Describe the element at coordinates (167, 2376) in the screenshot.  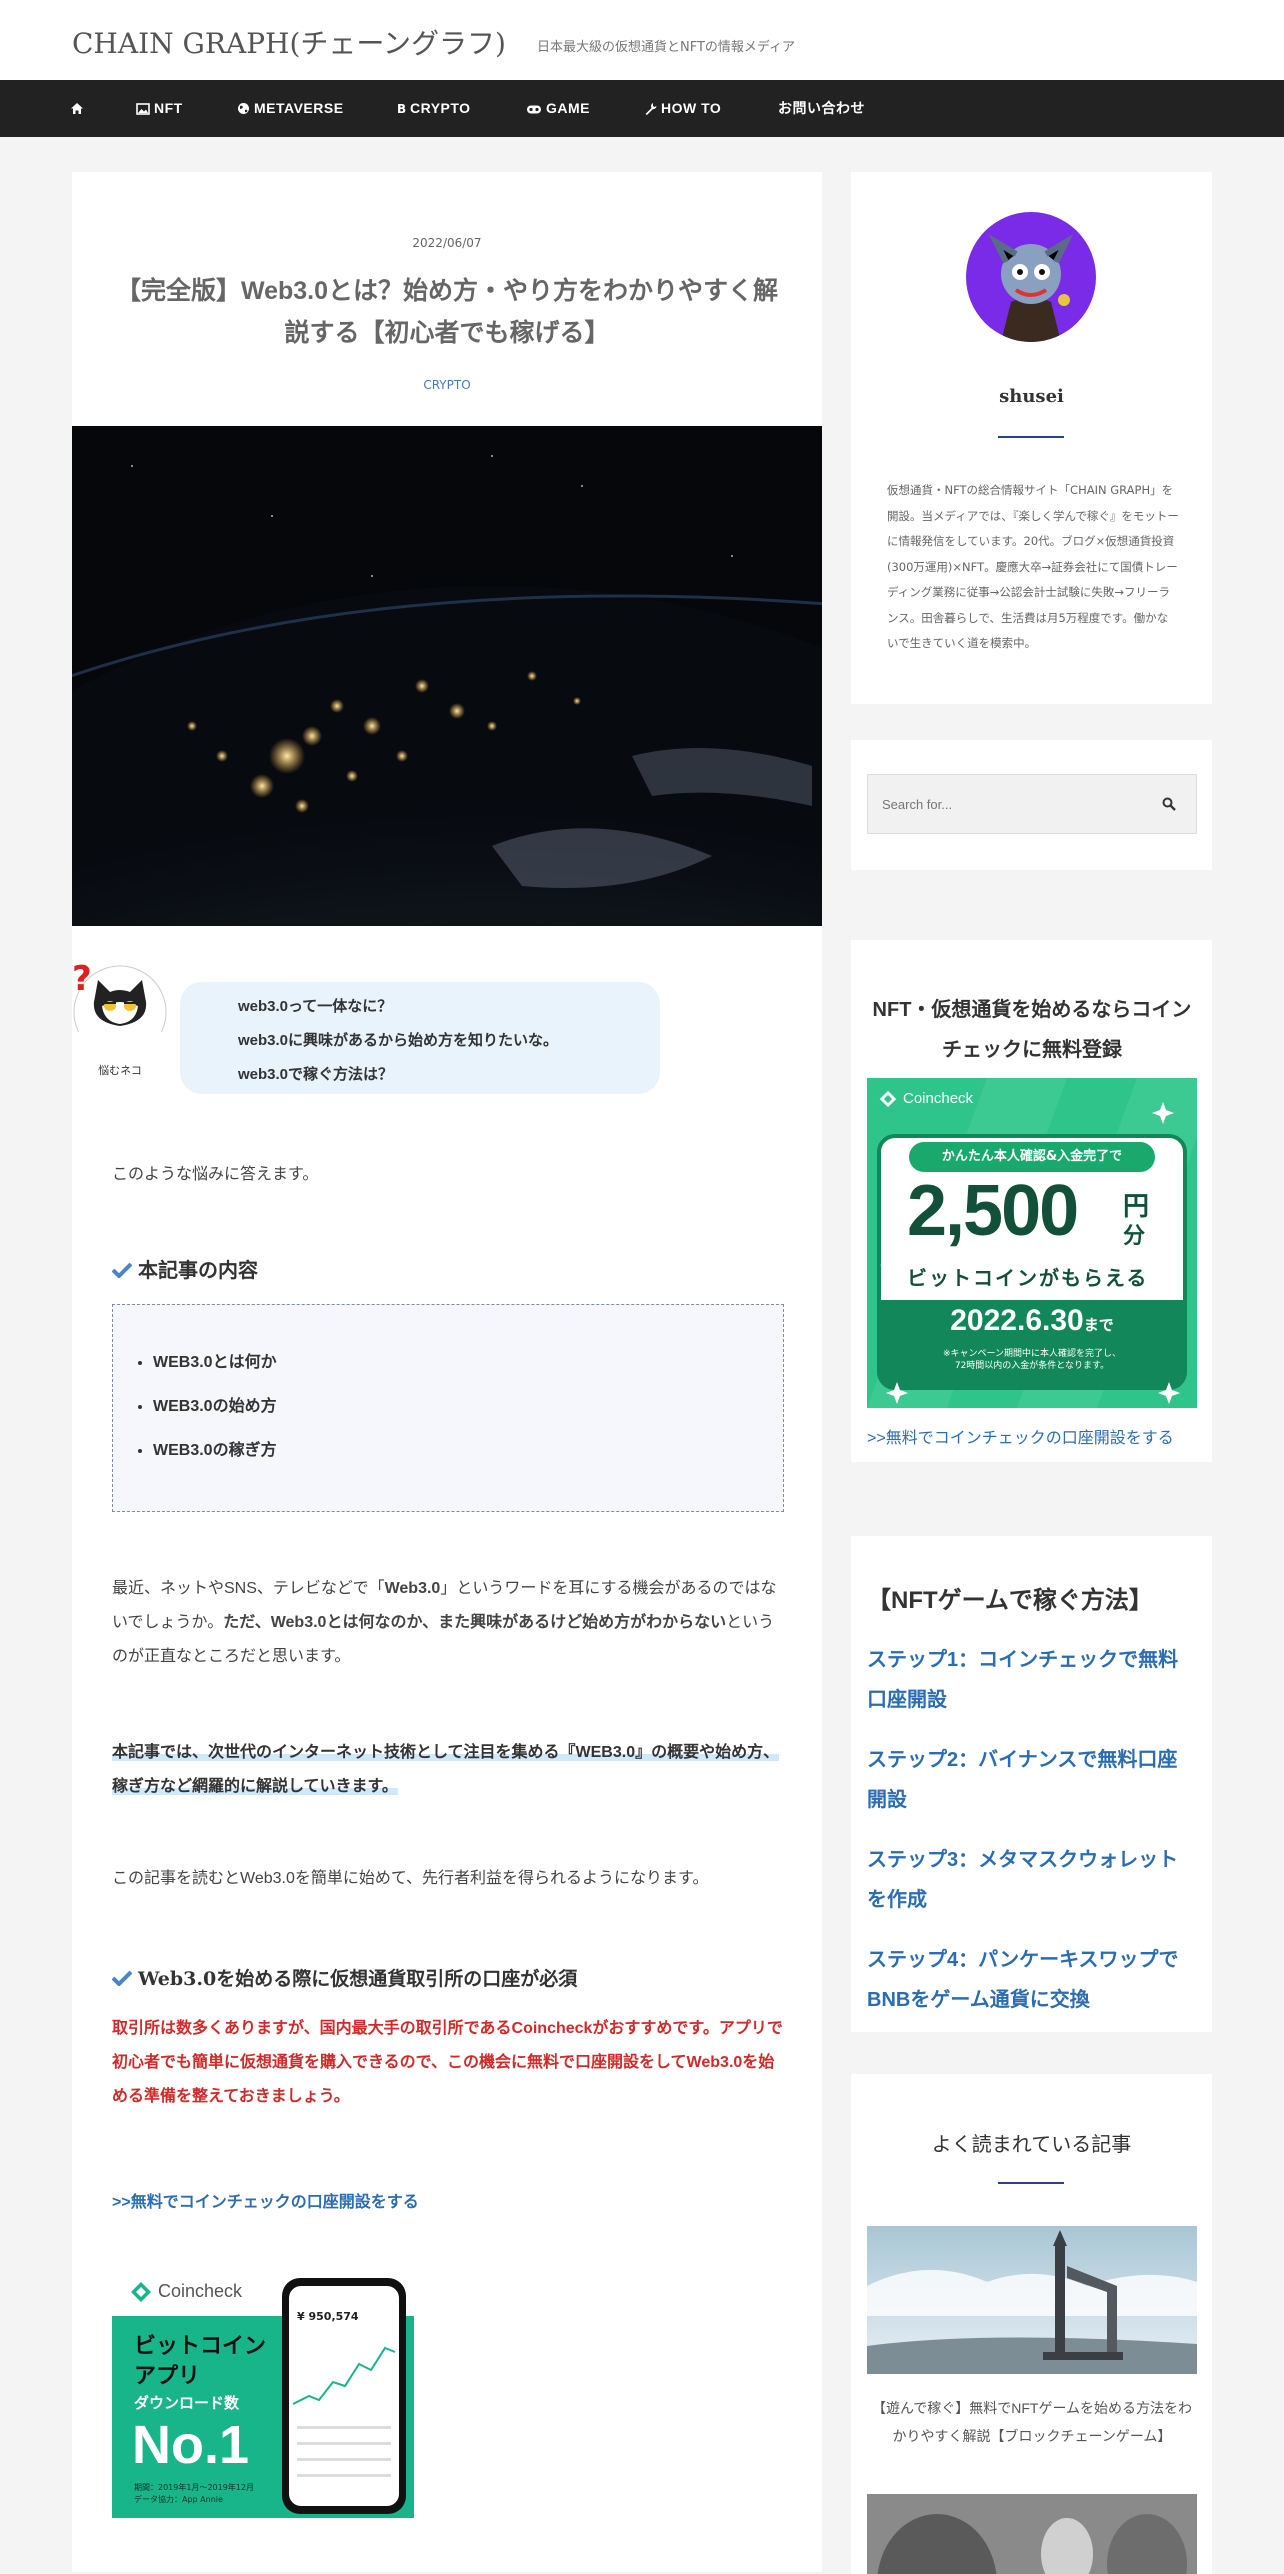
I see `ad-line2: アプリ` at that location.